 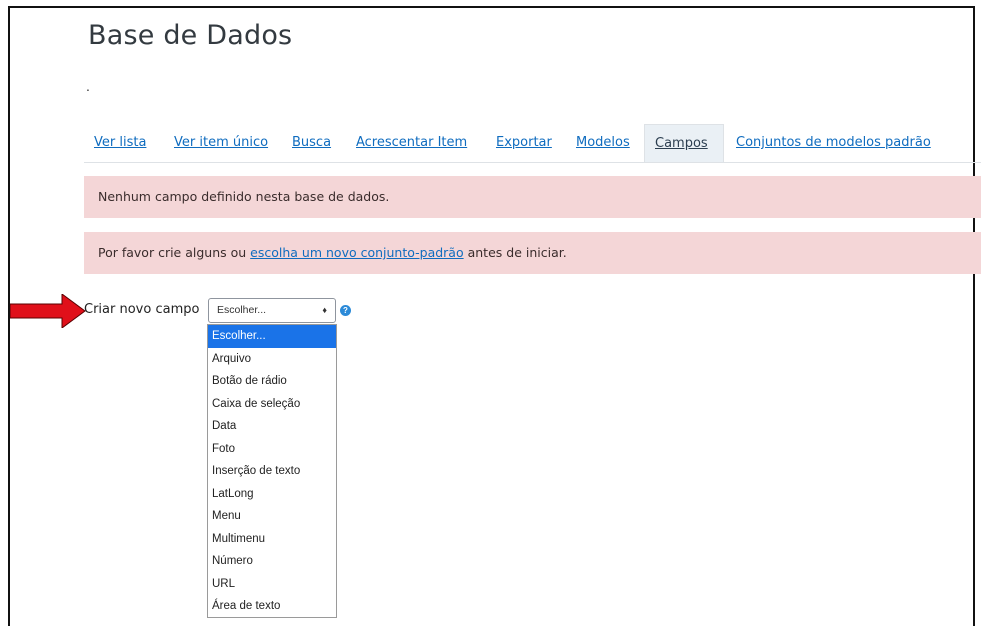 I want to click on option-data: Data, so click(x=272, y=426).